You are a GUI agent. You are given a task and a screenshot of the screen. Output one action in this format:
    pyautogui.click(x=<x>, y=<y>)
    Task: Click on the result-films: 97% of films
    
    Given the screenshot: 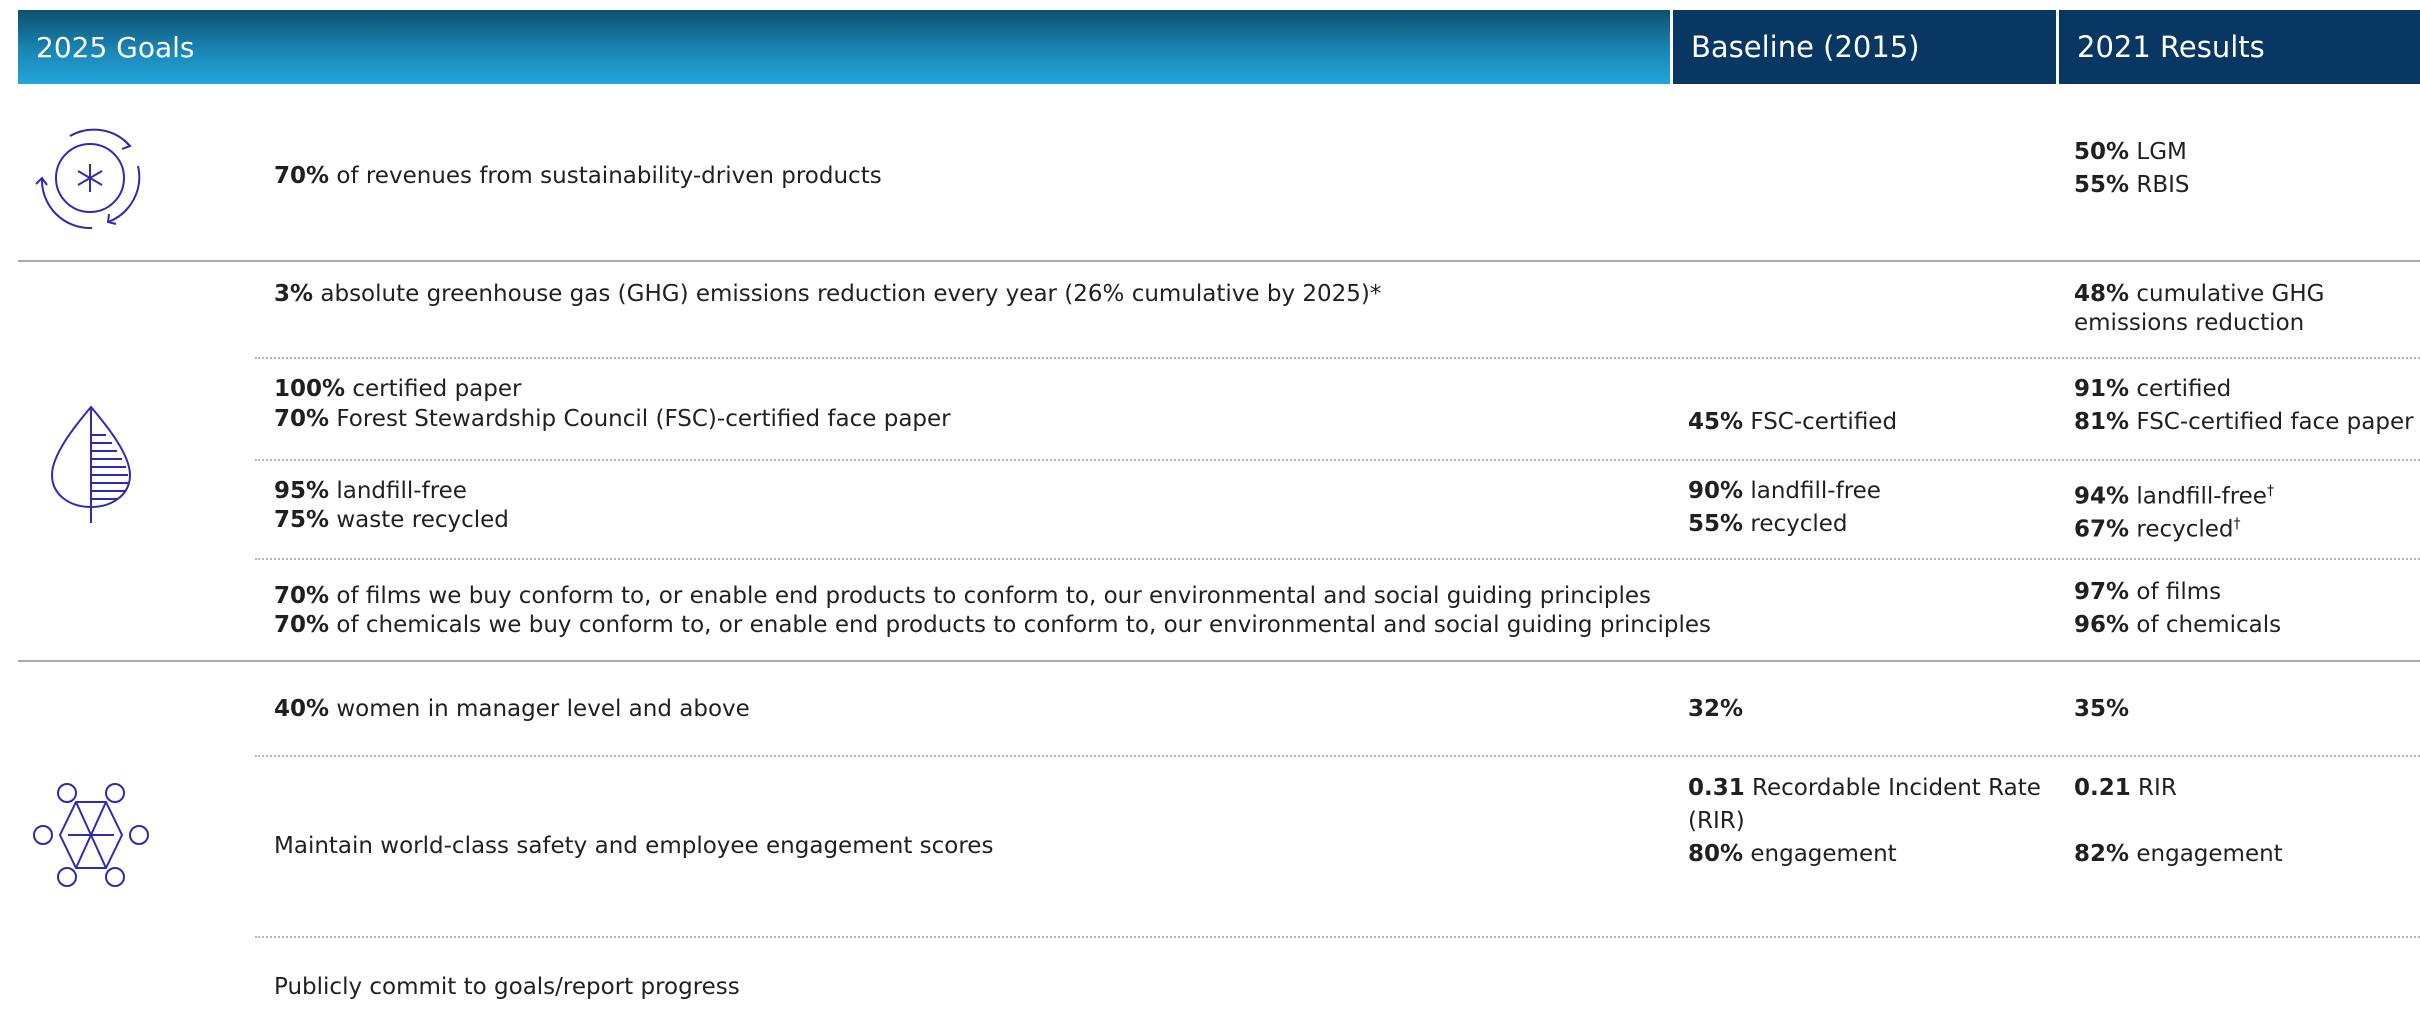 What is the action you would take?
    pyautogui.click(x=2148, y=592)
    